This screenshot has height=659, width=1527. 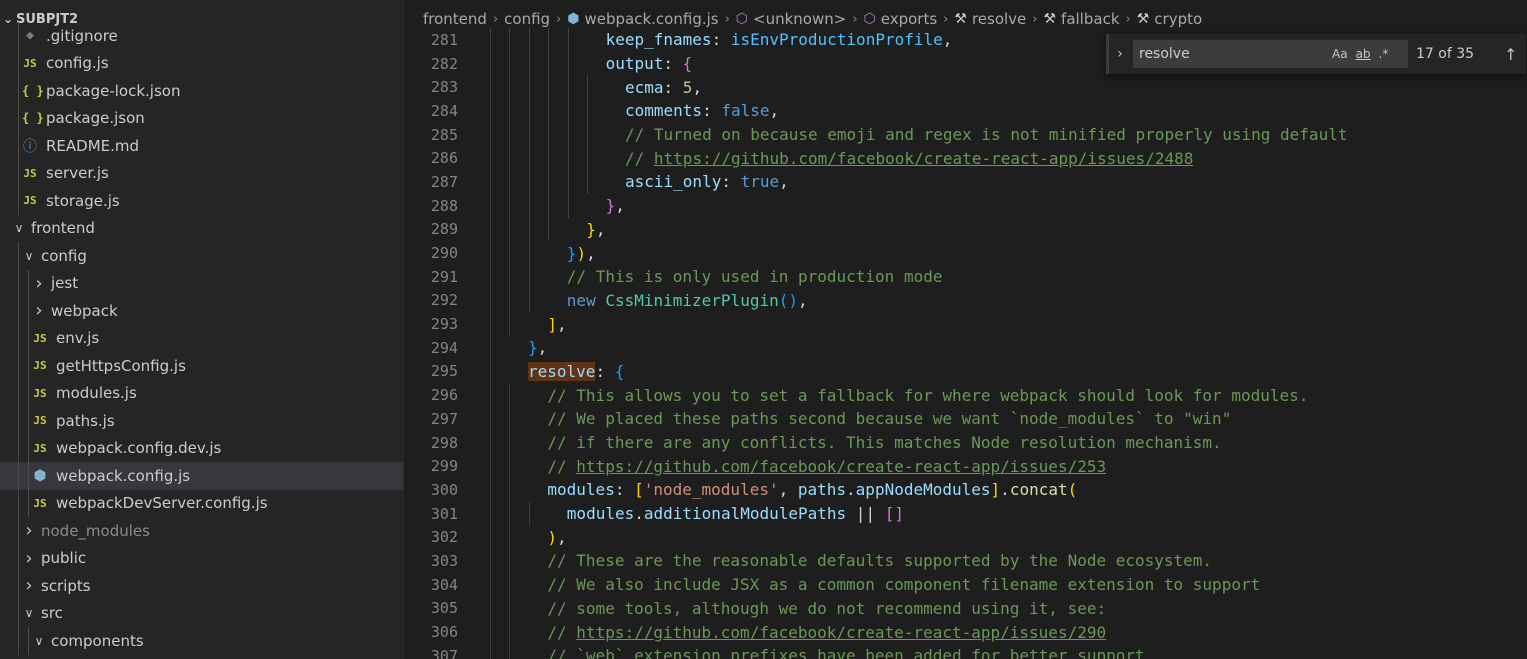 I want to click on js-icon: JS, so click(x=40, y=503).